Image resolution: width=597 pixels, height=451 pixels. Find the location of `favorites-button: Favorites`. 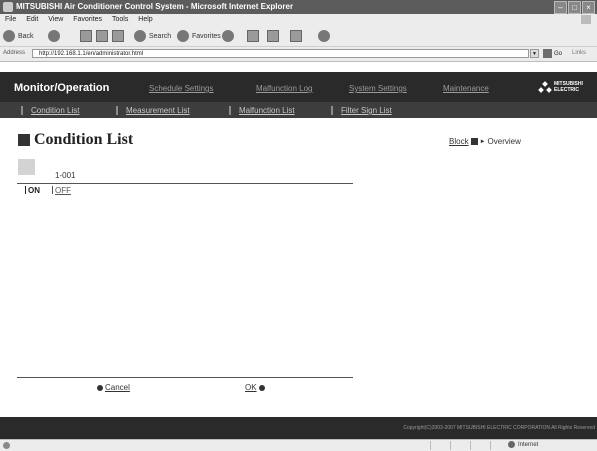

favorites-button: Favorites is located at coordinates (199, 36).